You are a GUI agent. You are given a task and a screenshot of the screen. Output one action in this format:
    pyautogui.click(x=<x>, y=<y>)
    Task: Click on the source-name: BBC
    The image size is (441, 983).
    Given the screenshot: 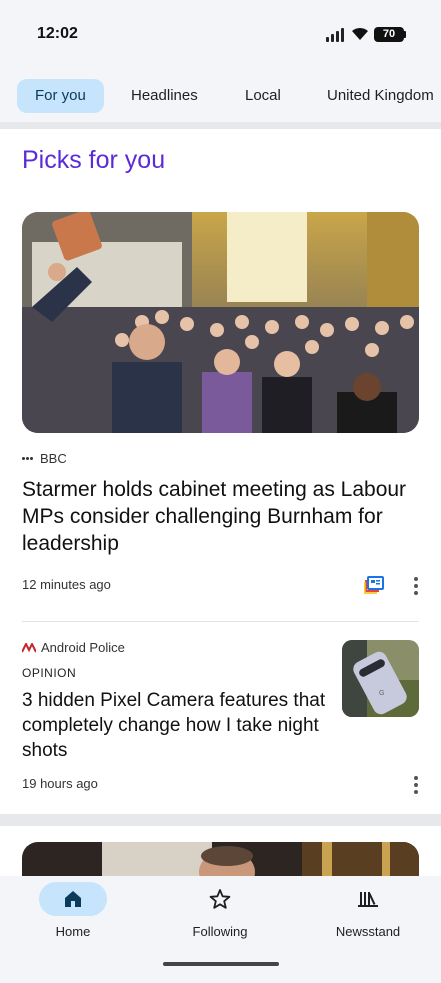 What is the action you would take?
    pyautogui.click(x=53, y=458)
    